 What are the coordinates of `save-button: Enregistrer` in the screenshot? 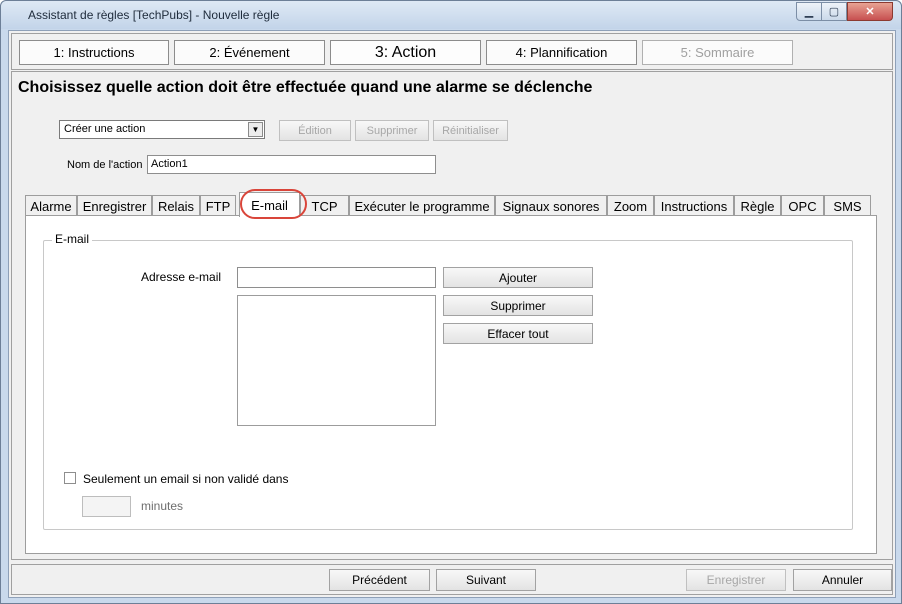 It's located at (736, 580).